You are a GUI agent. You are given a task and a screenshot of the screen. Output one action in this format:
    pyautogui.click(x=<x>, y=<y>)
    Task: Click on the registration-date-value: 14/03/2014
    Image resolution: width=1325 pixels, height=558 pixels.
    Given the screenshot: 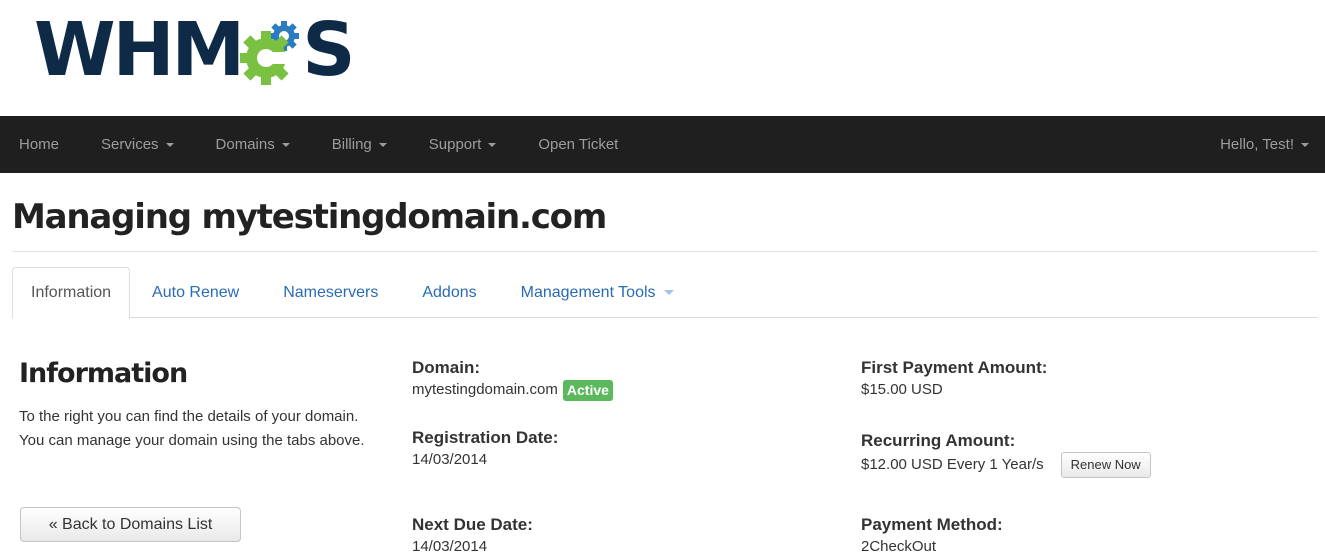 What is the action you would take?
    pyautogui.click(x=450, y=459)
    